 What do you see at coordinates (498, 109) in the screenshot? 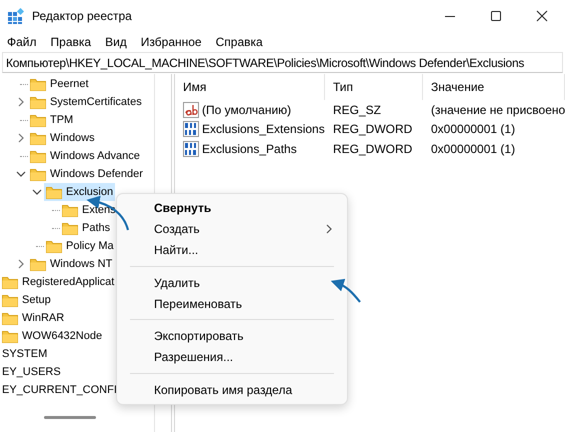
I see `value-data: (значение не присвоено` at bounding box center [498, 109].